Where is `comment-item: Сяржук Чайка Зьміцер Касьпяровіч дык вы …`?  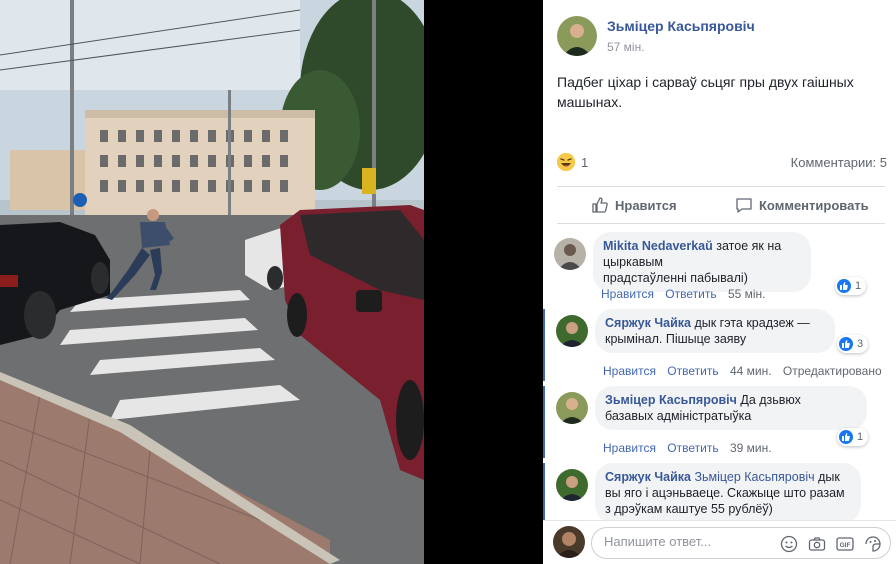
comment-item: Сяржук Чайка Зьміцер Касьпяровіч дык вы … is located at coordinates (719, 491).